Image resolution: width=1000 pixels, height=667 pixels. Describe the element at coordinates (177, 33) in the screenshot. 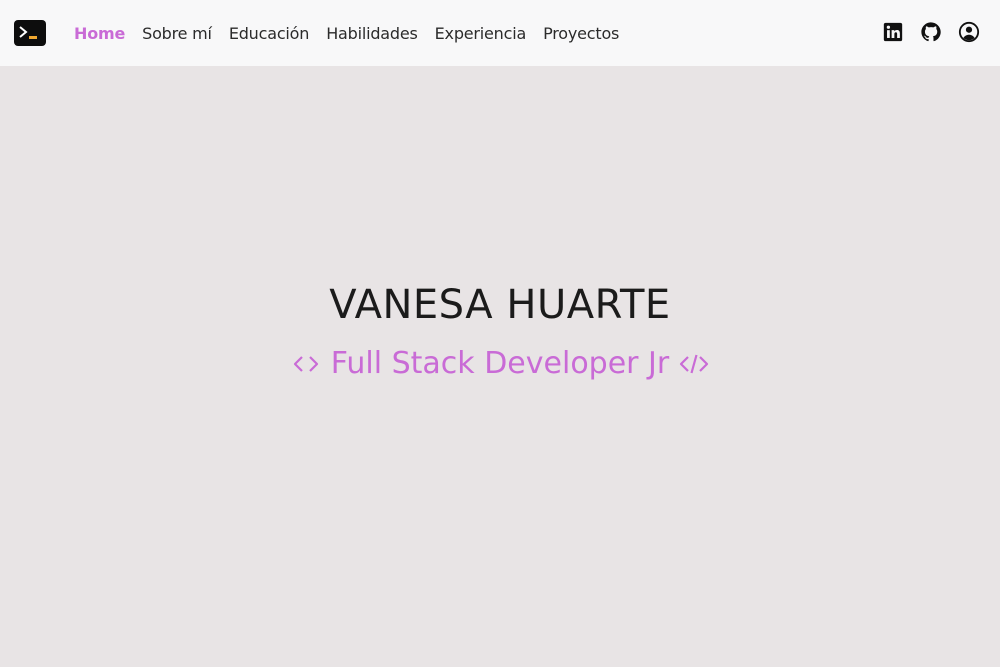

I see `nav-link-sobre-mi: Sobre mí` at that location.